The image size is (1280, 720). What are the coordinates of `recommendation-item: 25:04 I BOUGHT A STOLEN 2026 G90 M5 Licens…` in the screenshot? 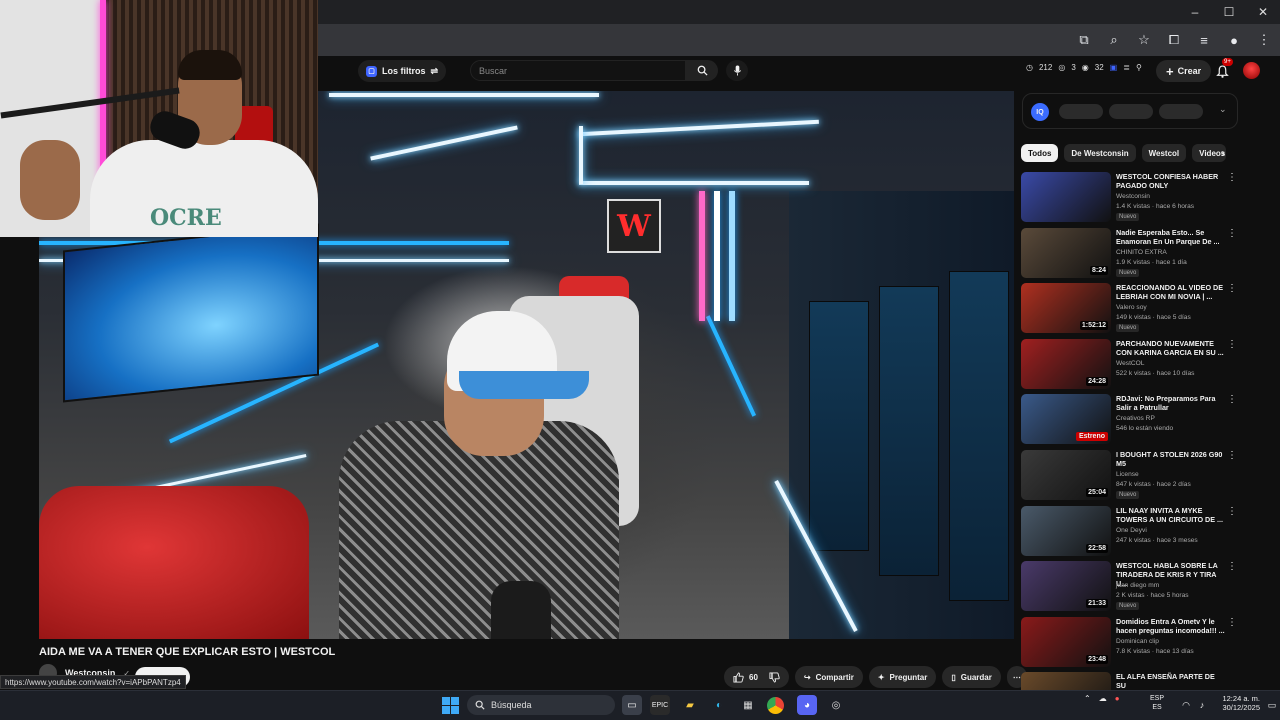 It's located at (1131, 477).